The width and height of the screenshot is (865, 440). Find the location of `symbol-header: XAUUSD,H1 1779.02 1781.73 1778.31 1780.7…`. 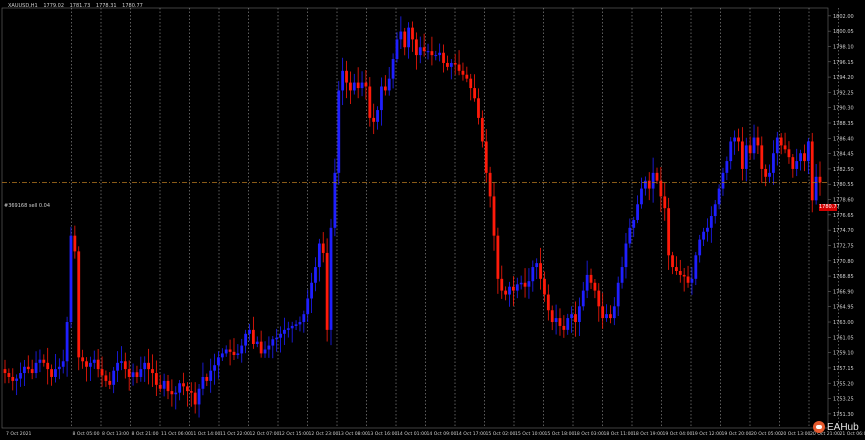

symbol-header: XAUUSD,H1 1779.02 1781.73 1778.31 1780.7… is located at coordinates (77, 6).